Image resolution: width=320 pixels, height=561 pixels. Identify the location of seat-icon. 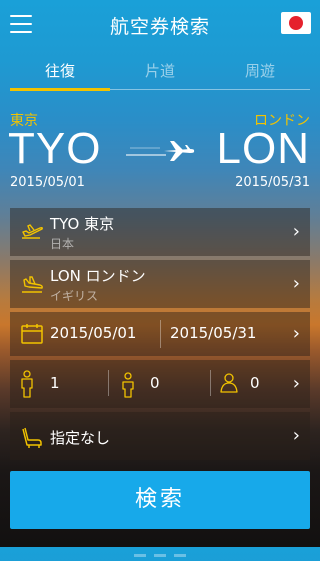
(32, 437).